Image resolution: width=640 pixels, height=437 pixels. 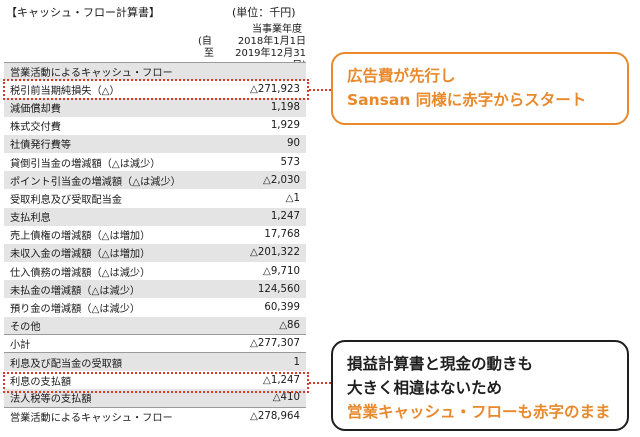 What do you see at coordinates (155, 180) in the screenshot?
I see `table-row: ポイント引当金の増減額（△は減少） △2,030` at bounding box center [155, 180].